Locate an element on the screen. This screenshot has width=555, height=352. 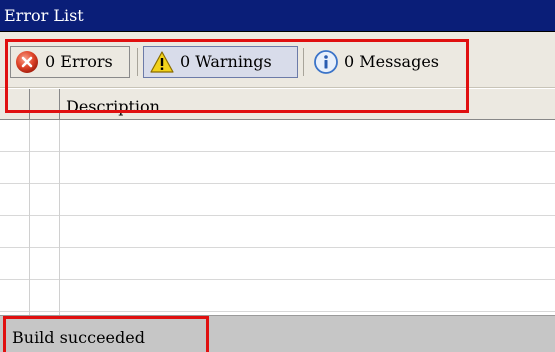
column-header-icon is located at coordinates (15, 104).